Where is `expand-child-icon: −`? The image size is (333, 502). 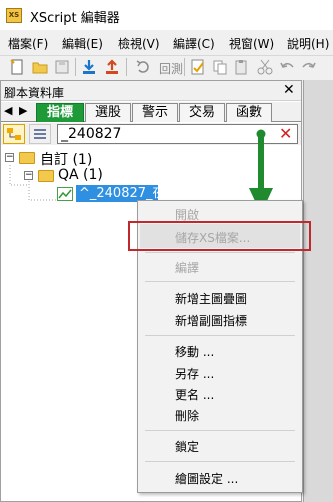 expand-child-icon: − is located at coordinates (28, 175).